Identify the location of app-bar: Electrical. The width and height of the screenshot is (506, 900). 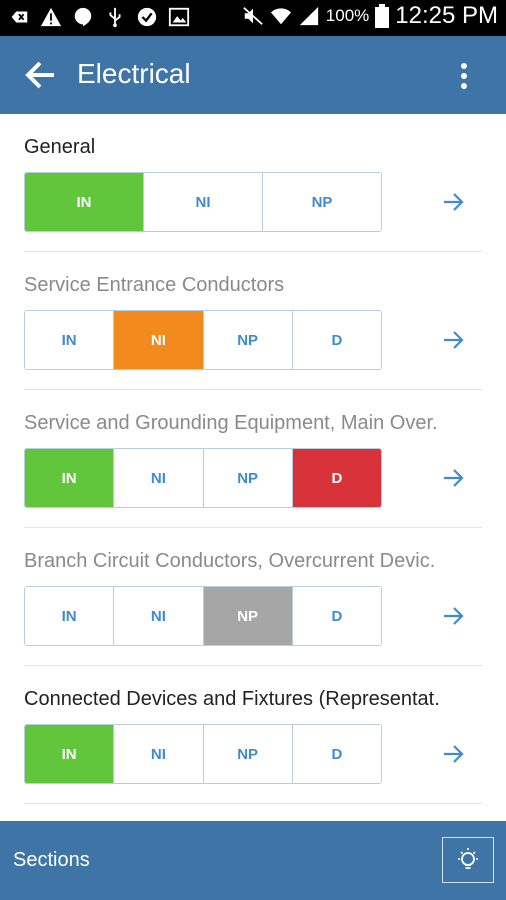
(253, 75).